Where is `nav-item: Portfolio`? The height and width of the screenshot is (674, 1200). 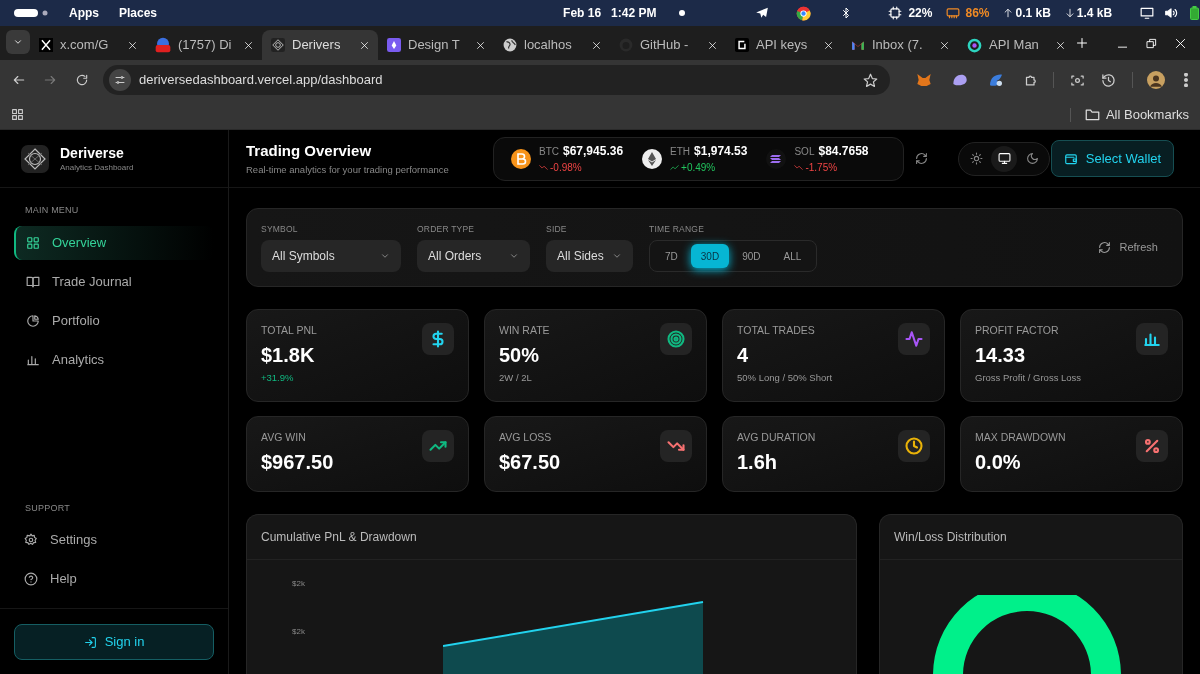 nav-item: Portfolio is located at coordinates (114, 320).